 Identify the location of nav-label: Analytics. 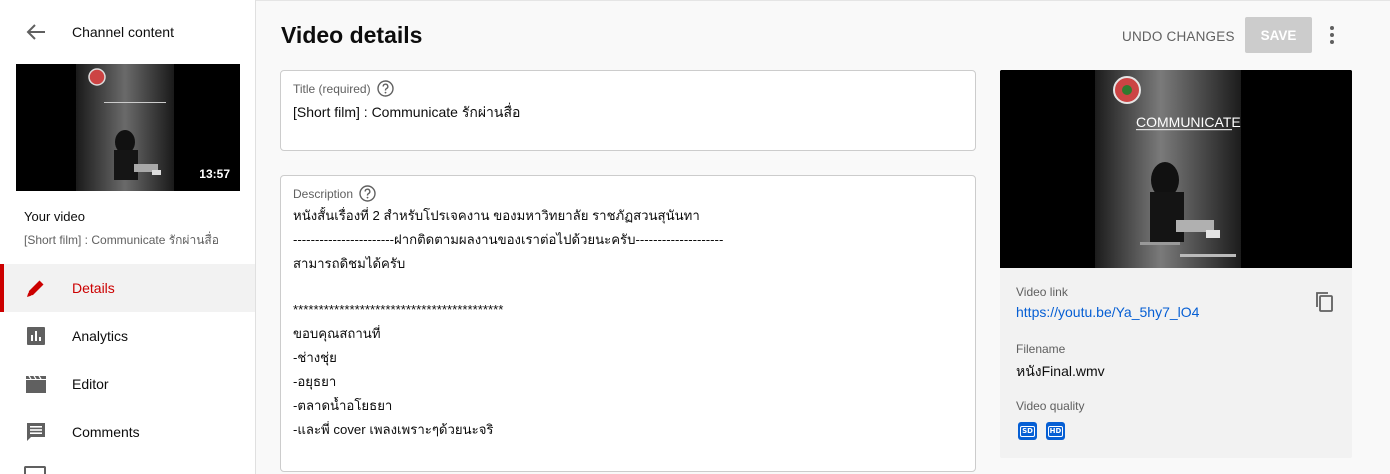
(100, 336).